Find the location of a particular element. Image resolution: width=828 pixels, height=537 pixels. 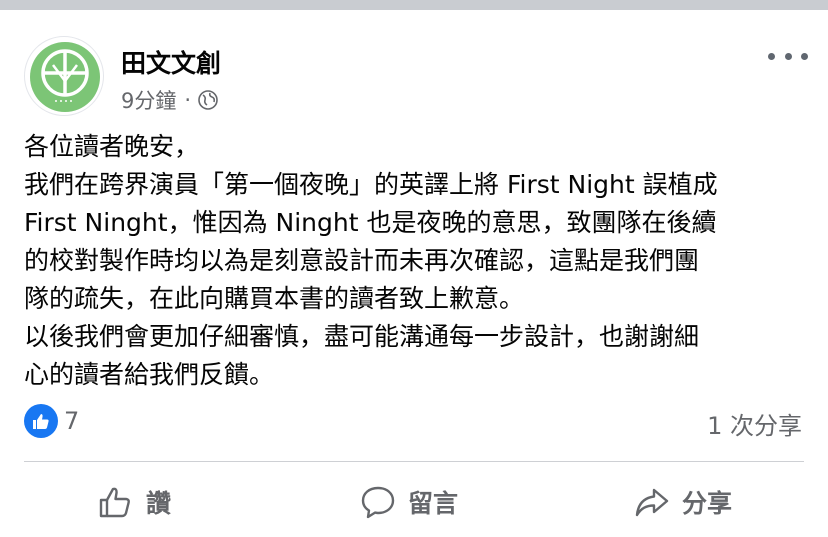

like-label: 讚 is located at coordinates (159, 503).